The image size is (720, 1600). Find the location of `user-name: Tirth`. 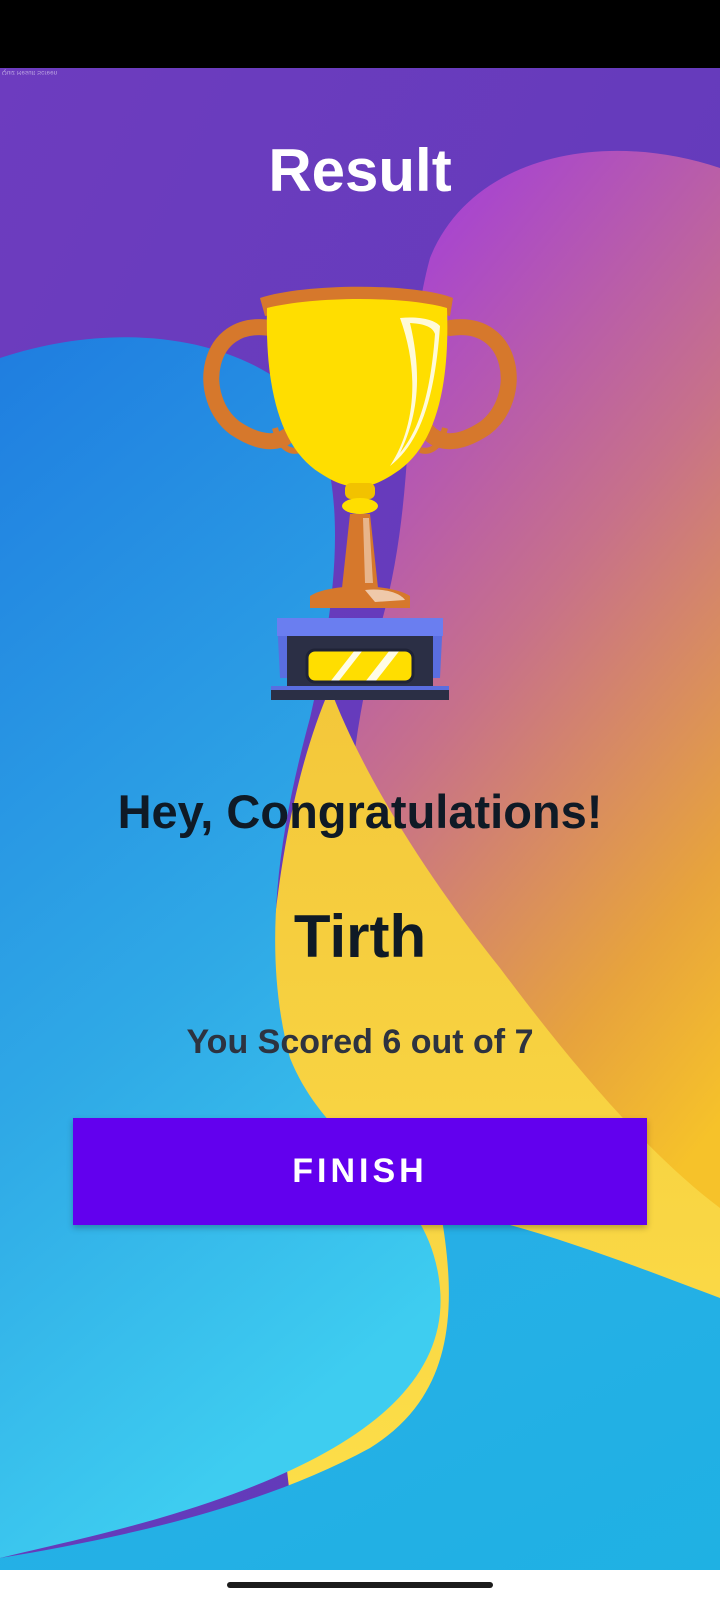

user-name: Tirth is located at coordinates (360, 936).